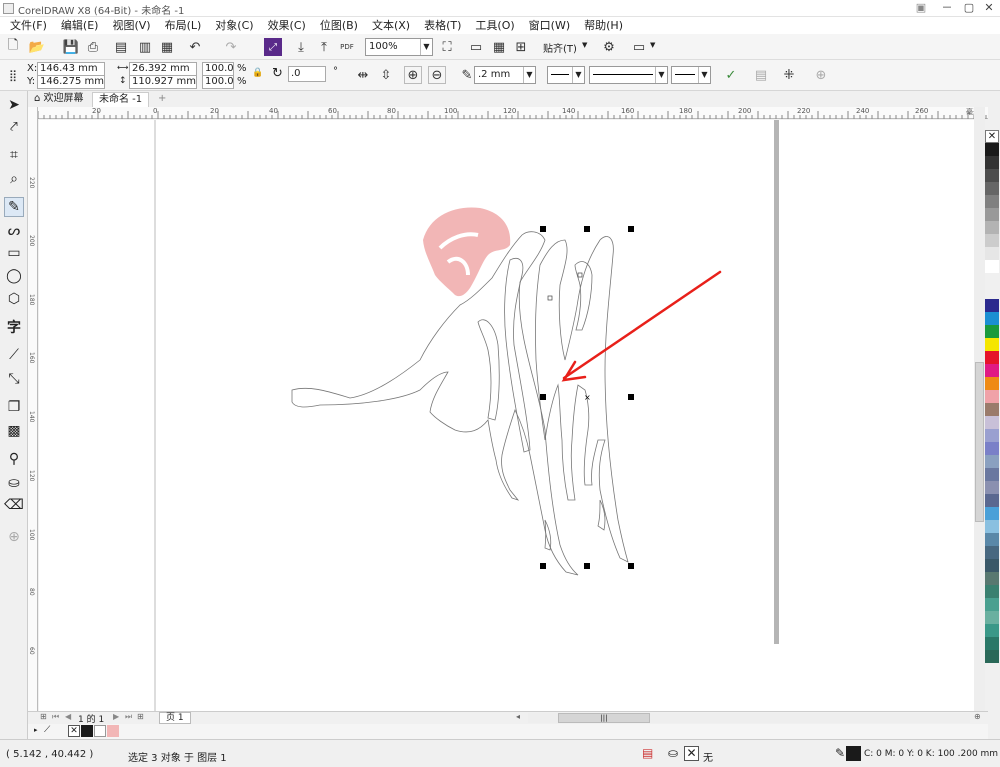  I want to click on add-page-before-icon: ⊞, so click(43, 716).